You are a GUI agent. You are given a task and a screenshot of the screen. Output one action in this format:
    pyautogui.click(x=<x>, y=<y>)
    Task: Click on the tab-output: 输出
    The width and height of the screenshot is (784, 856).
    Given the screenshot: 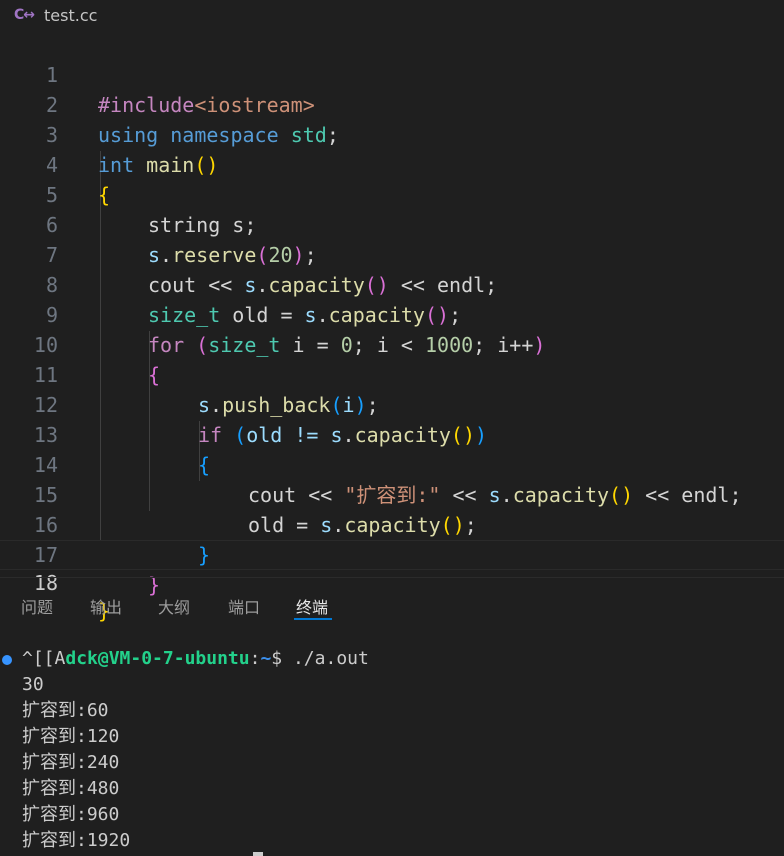 What is the action you would take?
    pyautogui.click(x=106, y=606)
    